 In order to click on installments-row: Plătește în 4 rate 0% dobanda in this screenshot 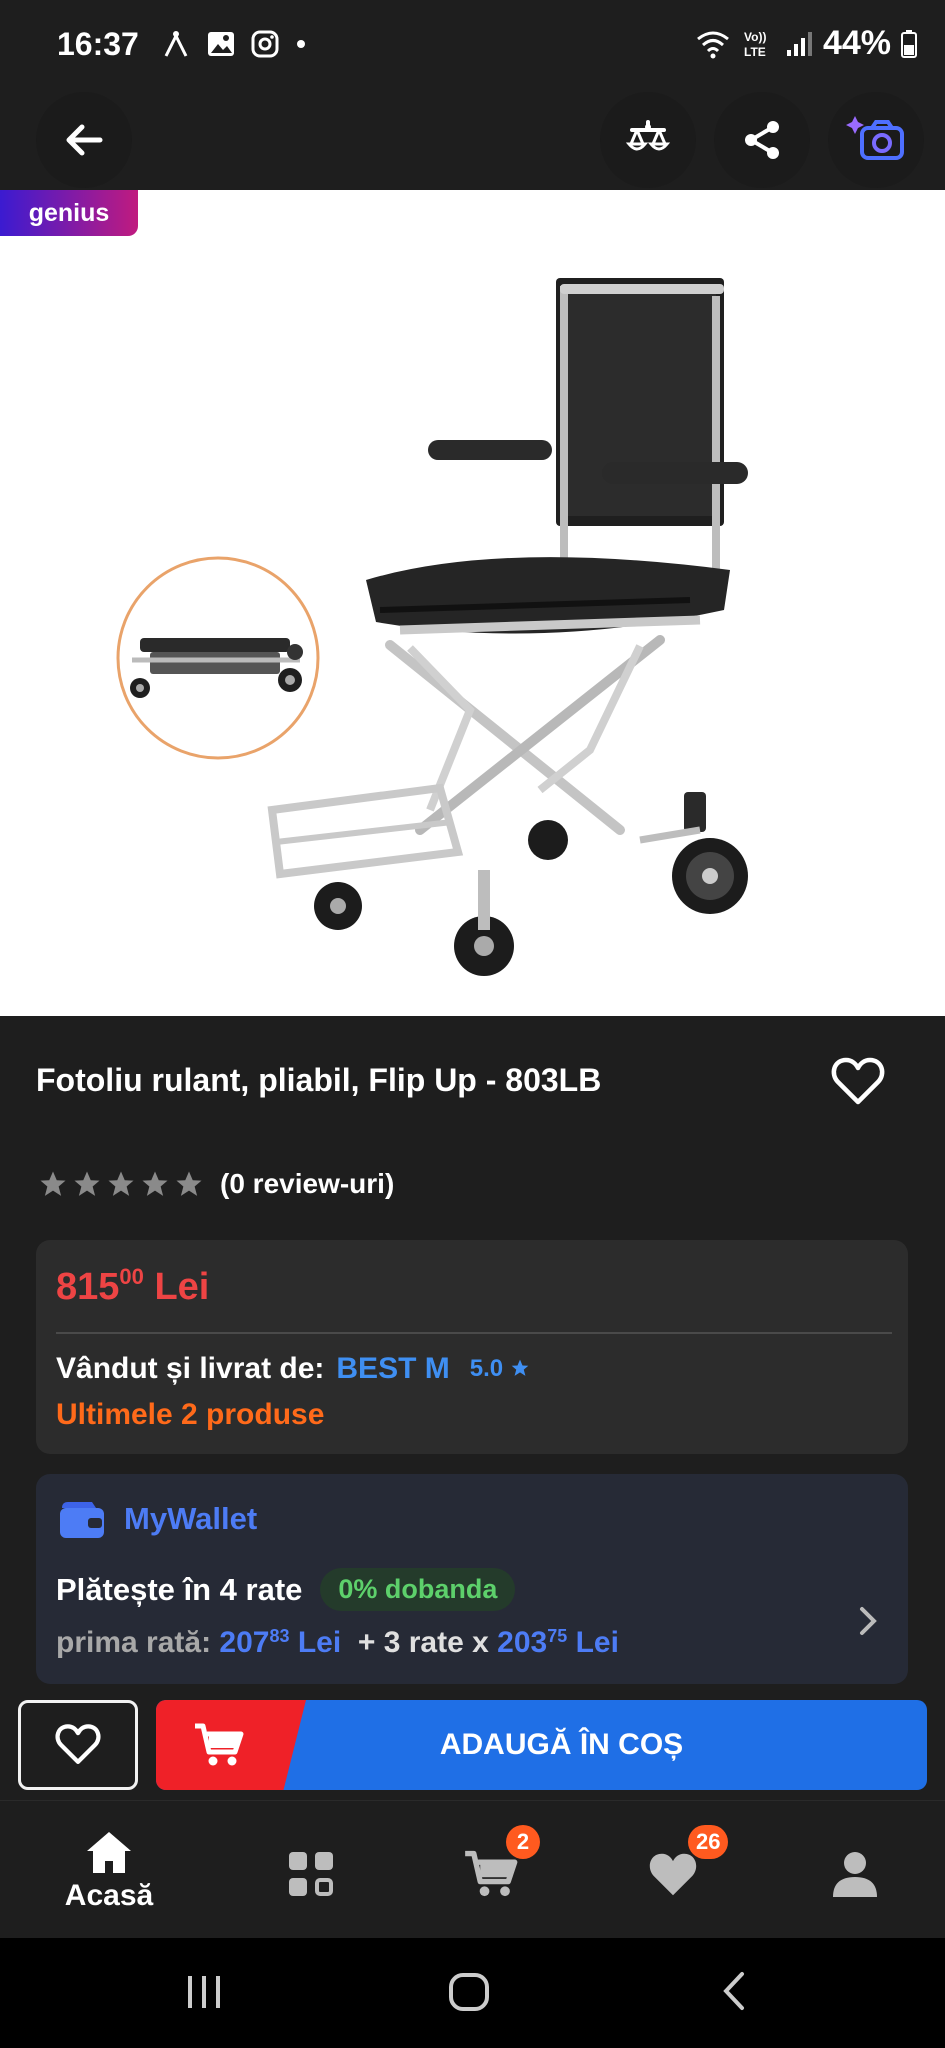, I will do `click(286, 1589)`.